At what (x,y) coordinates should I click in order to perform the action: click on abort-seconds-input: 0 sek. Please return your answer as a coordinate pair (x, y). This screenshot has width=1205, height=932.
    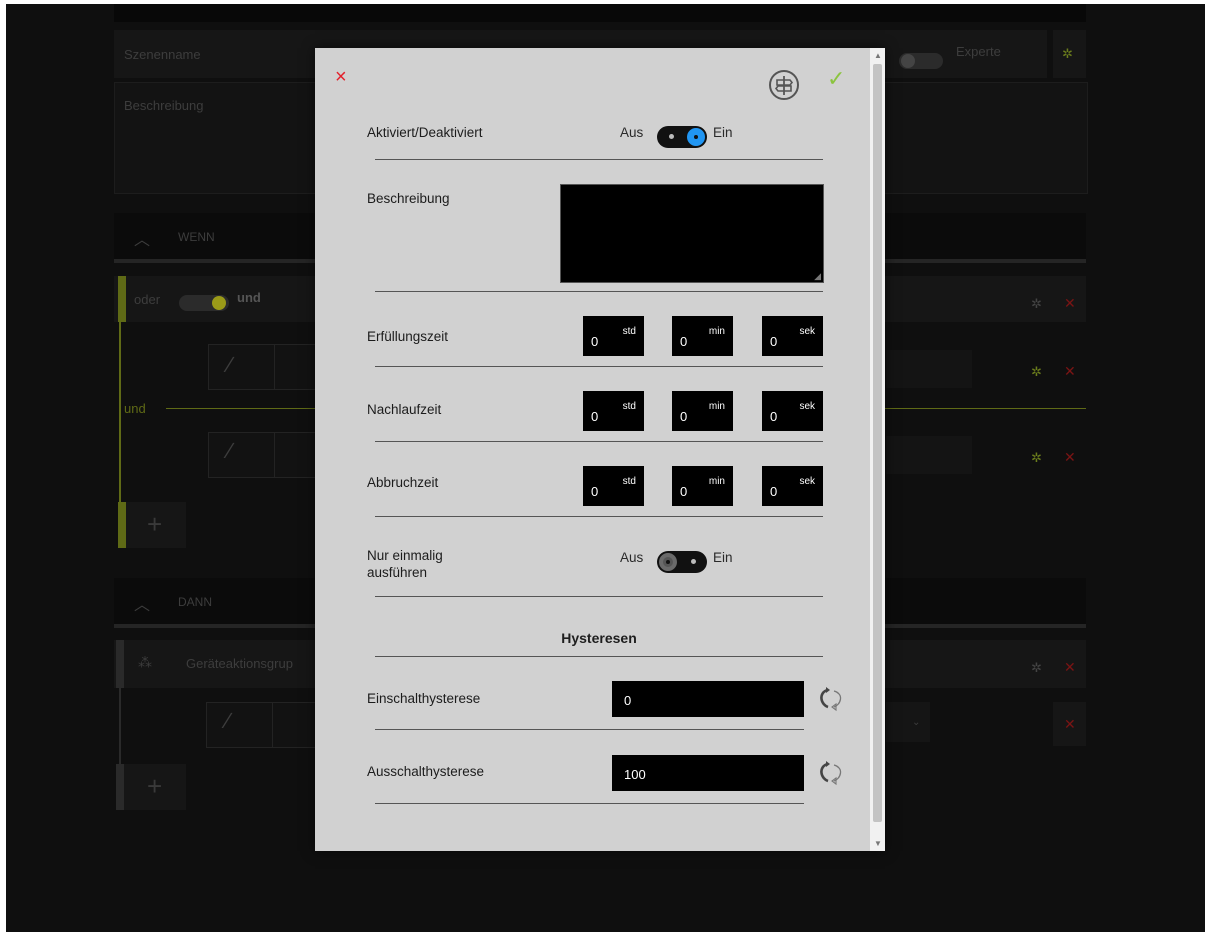
    Looking at the image, I should click on (792, 486).